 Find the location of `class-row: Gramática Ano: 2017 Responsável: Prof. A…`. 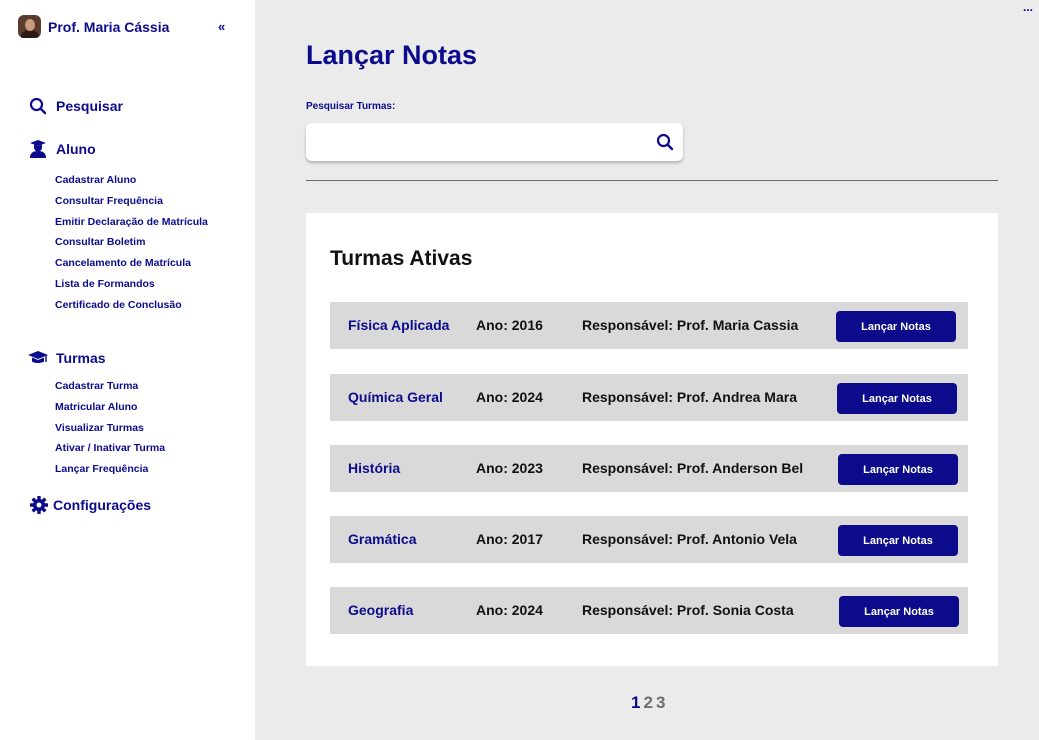

class-row: Gramática Ano: 2017 Responsável: Prof. A… is located at coordinates (649, 539).